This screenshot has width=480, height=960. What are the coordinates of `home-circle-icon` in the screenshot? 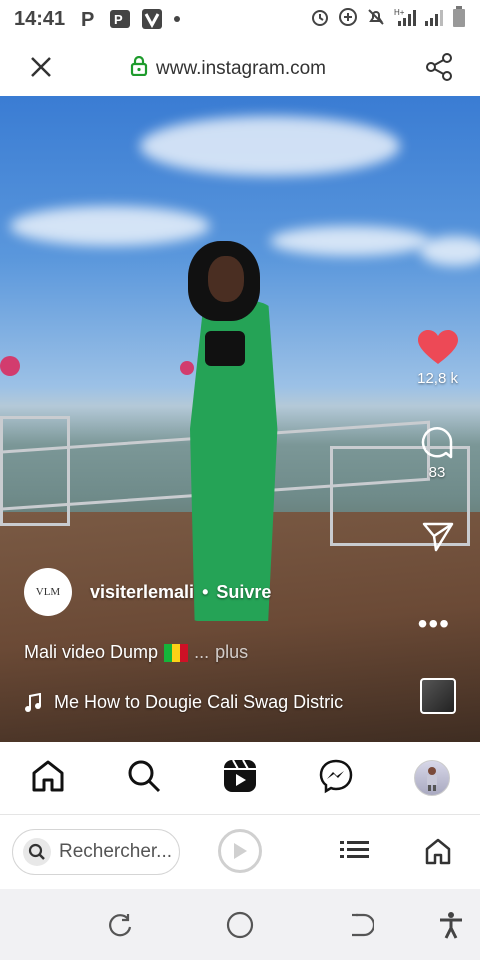 It's located at (240, 927).